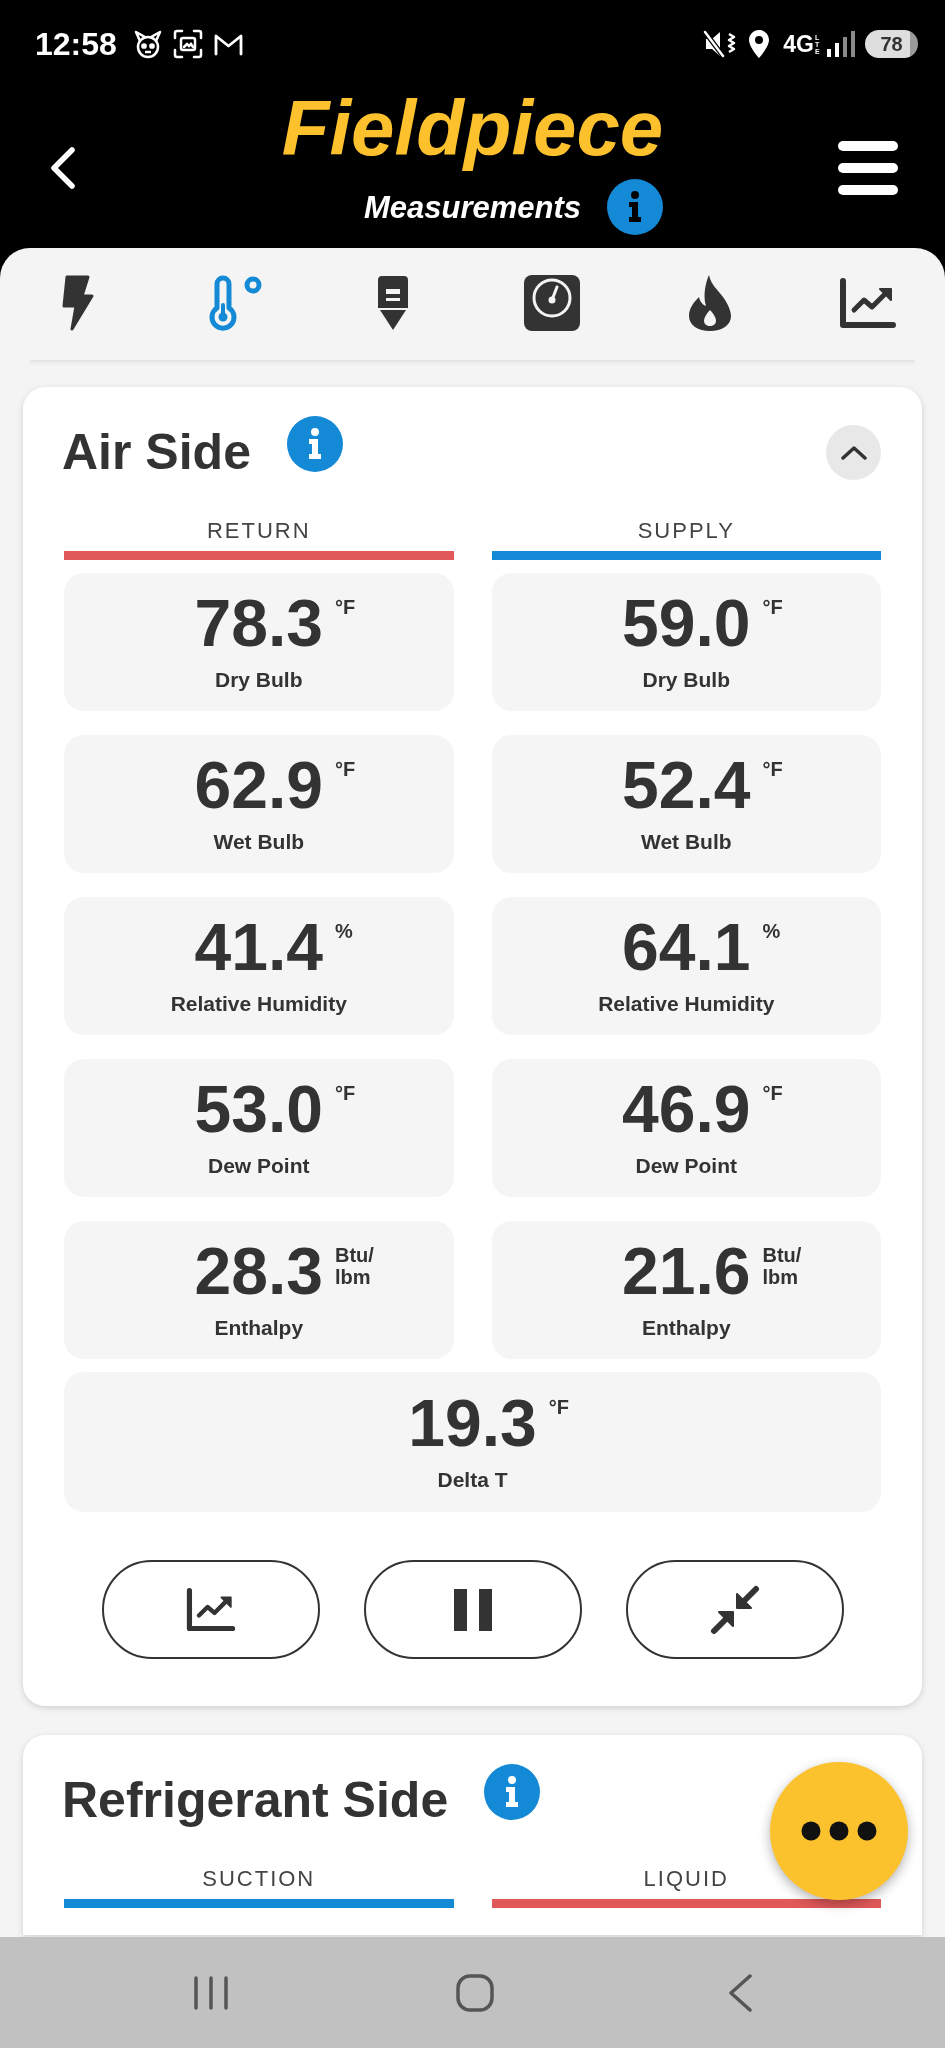  Describe the element at coordinates (258, 1109) in the screenshot. I see `reading-value: 53.0` at that location.